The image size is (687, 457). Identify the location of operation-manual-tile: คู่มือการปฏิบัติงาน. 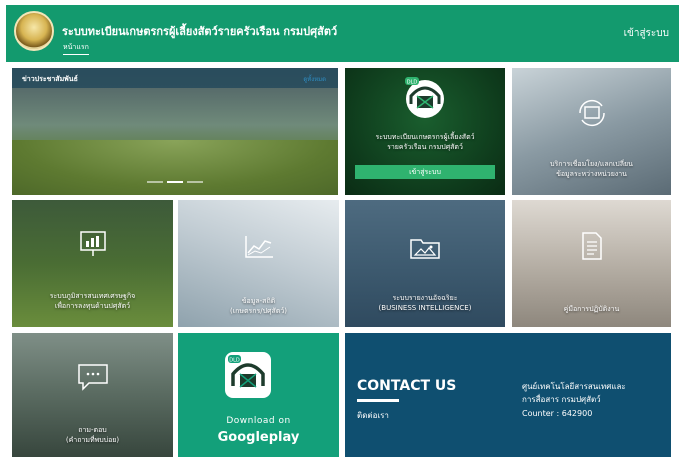
(591, 263).